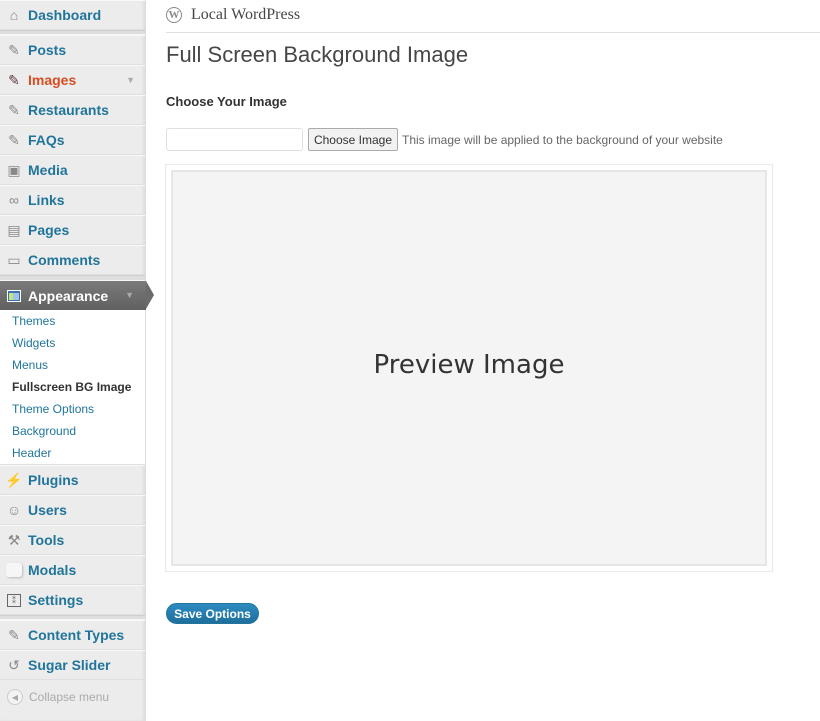 This screenshot has width=820, height=721. What do you see at coordinates (14, 600) in the screenshot?
I see `settings-sliders-icon: ⁑` at bounding box center [14, 600].